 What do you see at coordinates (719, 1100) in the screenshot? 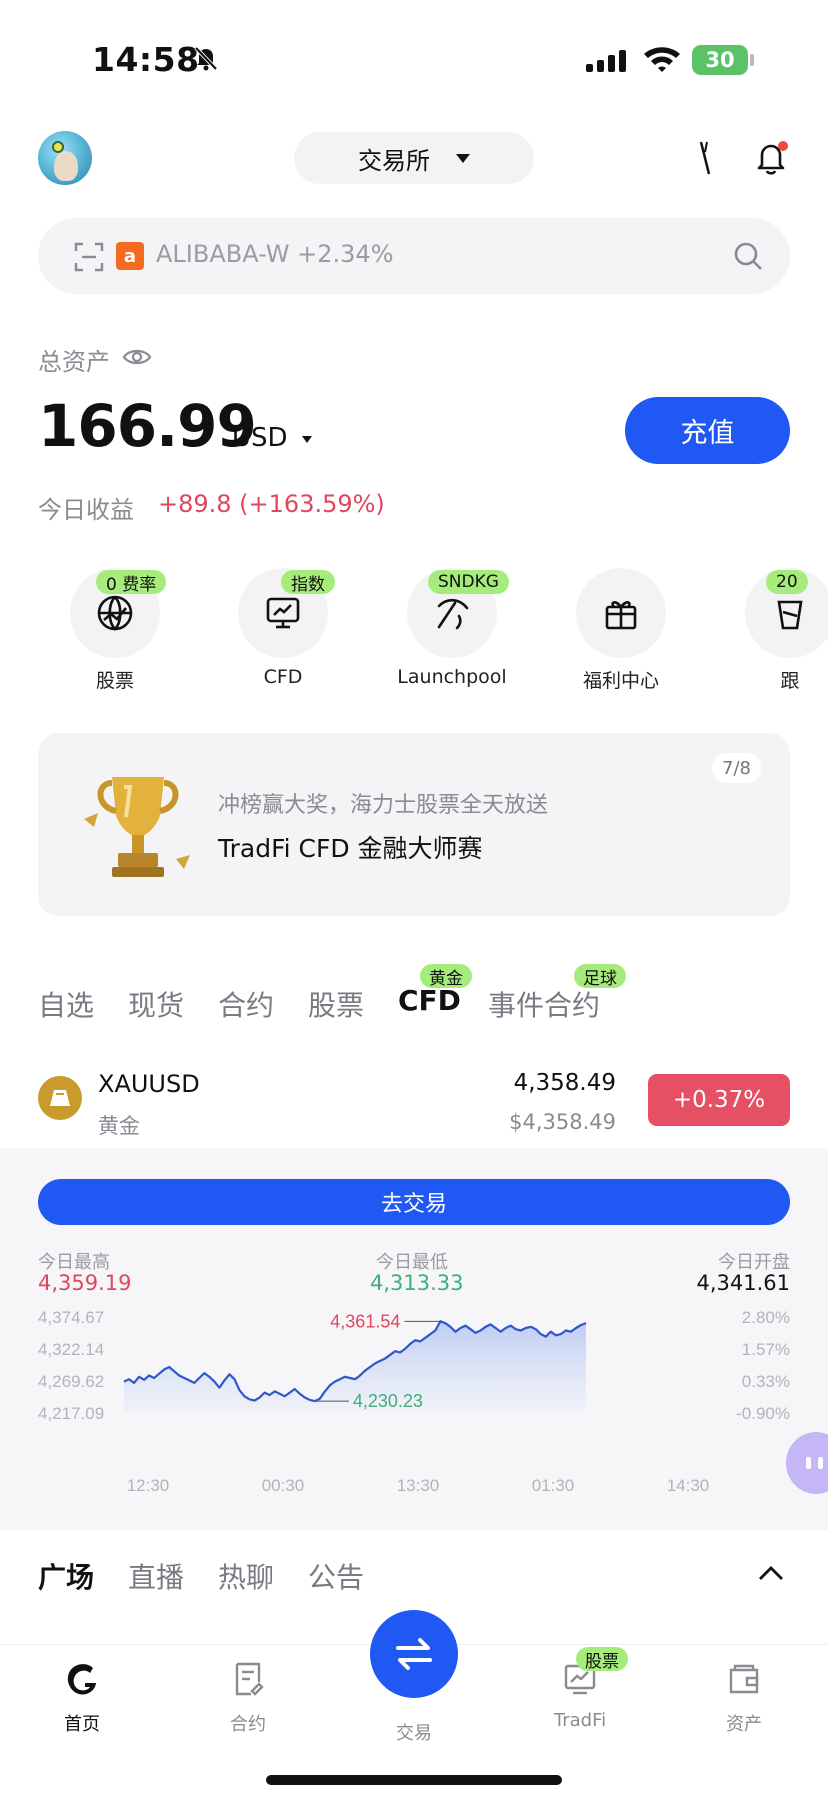
I see `asset-change-badge: +0.37%` at bounding box center [719, 1100].